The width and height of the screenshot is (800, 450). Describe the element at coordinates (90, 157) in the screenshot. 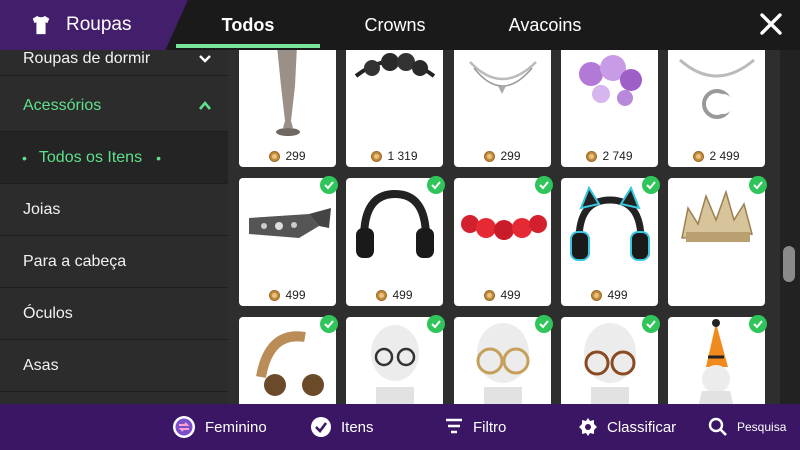

I see `sidebar-item-label: Todos os Itens` at that location.